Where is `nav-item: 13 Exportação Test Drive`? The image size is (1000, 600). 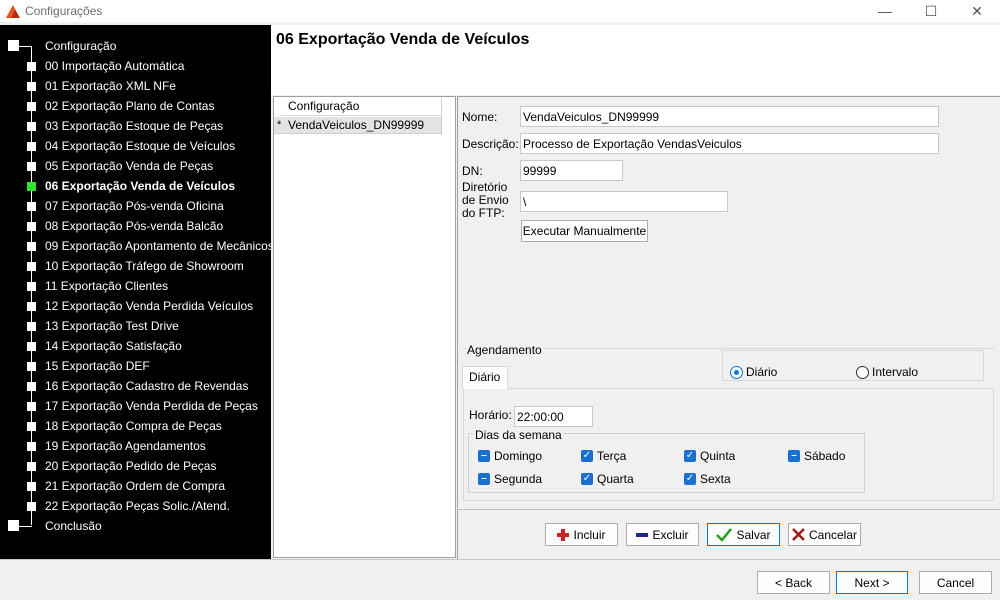 nav-item: 13 Exportação Test Drive is located at coordinates (135, 327).